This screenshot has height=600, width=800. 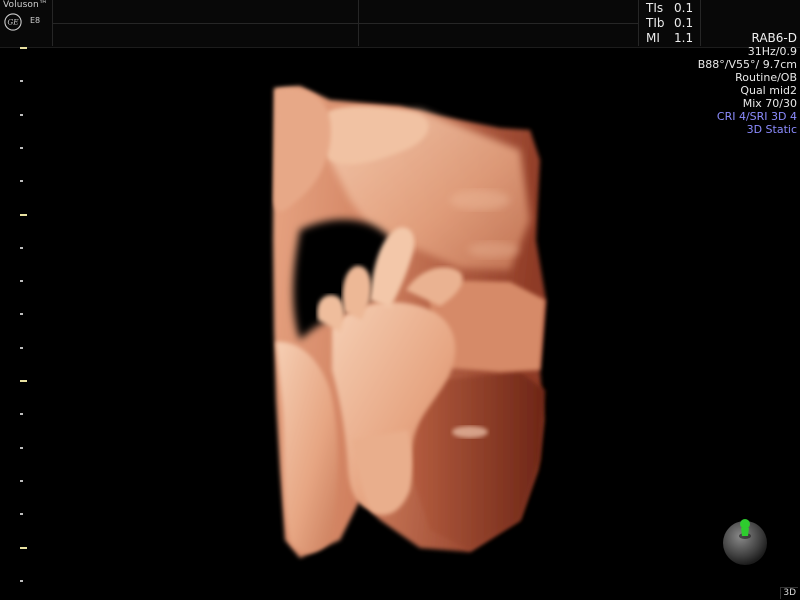 What do you see at coordinates (769, 103) in the screenshot?
I see `param-line: Mix 70/30` at bounding box center [769, 103].